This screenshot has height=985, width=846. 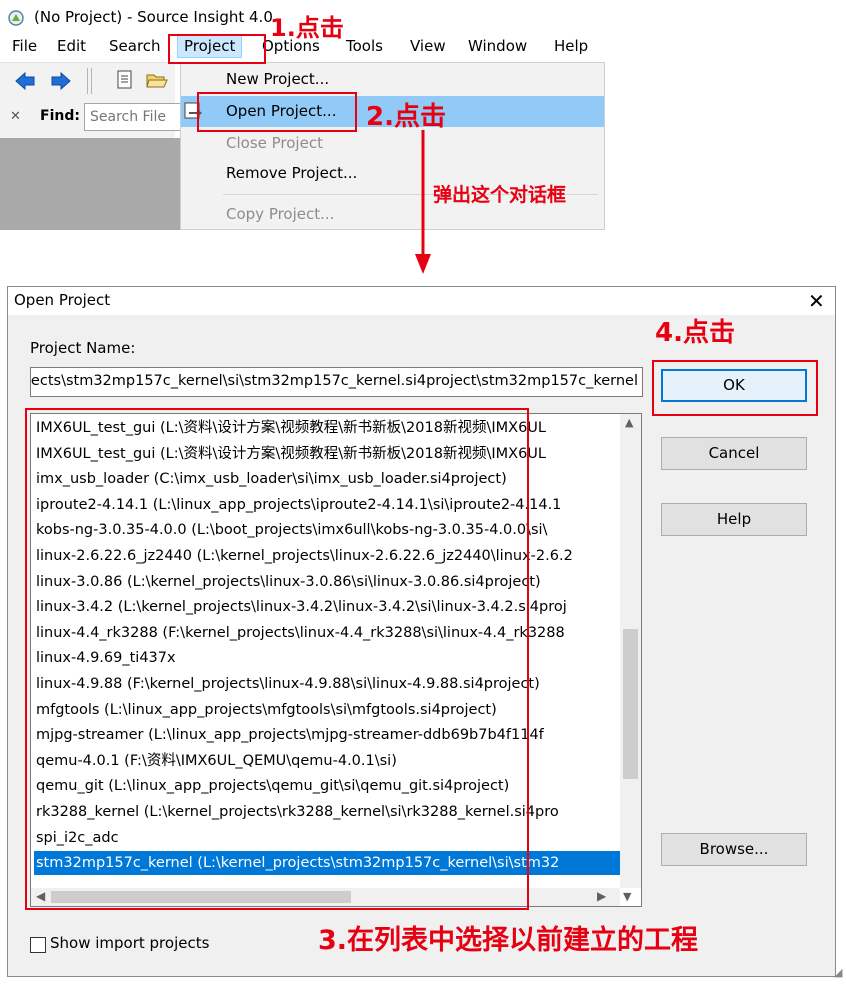 What do you see at coordinates (364, 46) in the screenshot?
I see `menu-tools: Tools` at bounding box center [364, 46].